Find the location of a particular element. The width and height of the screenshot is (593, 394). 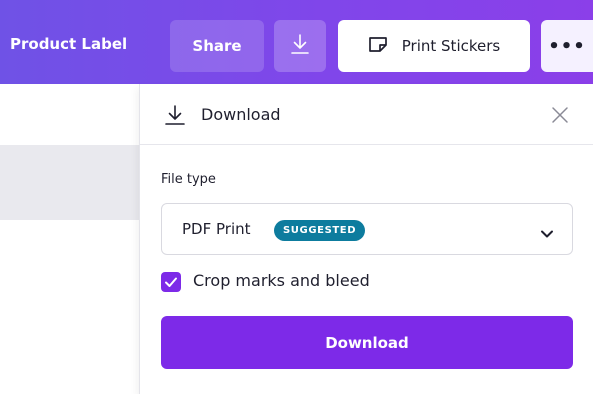

file-type-label: File type is located at coordinates (188, 179).